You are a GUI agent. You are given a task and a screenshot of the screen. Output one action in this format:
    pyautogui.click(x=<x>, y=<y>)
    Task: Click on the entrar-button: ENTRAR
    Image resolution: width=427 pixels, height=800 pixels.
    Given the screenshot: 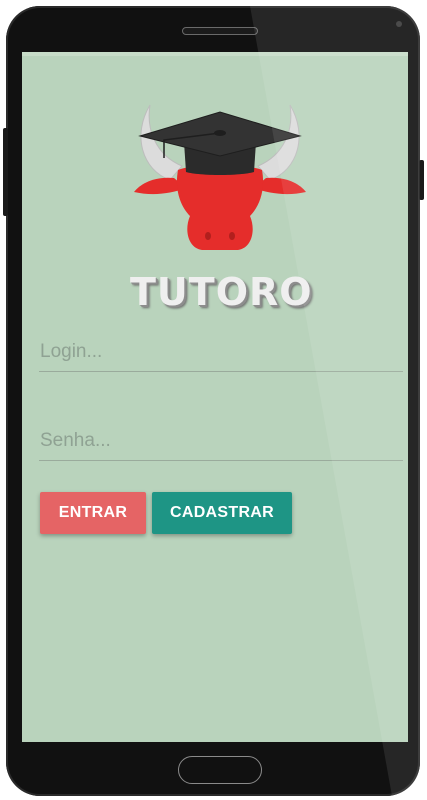 What is the action you would take?
    pyautogui.click(x=93, y=513)
    